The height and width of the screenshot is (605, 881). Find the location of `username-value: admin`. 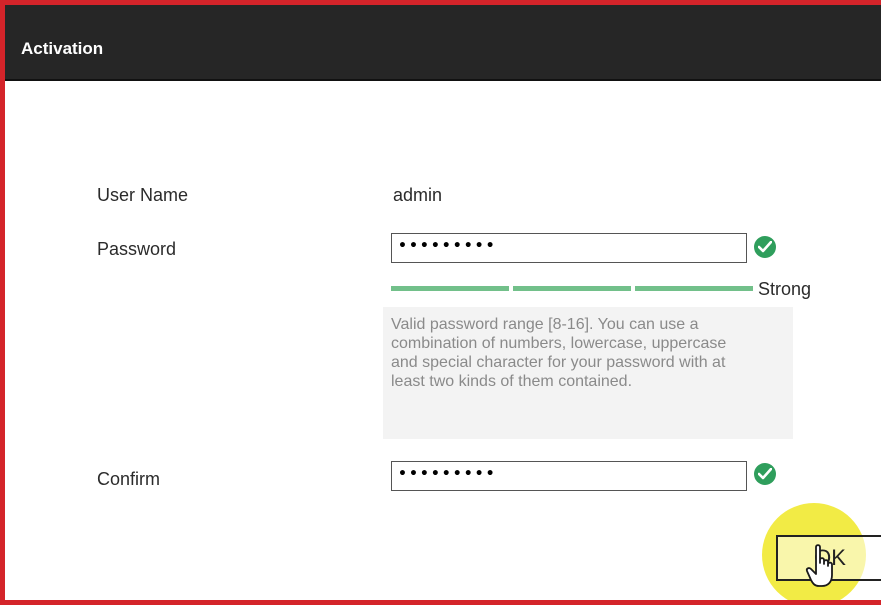

username-value: admin is located at coordinates (418, 195).